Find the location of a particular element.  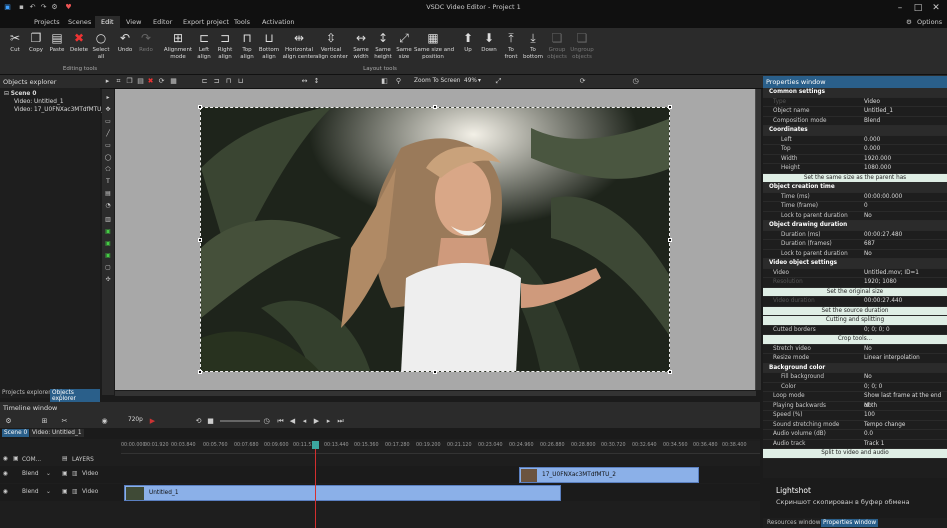

left-align-button: ⊏ Left align is located at coordinates (204, 45).